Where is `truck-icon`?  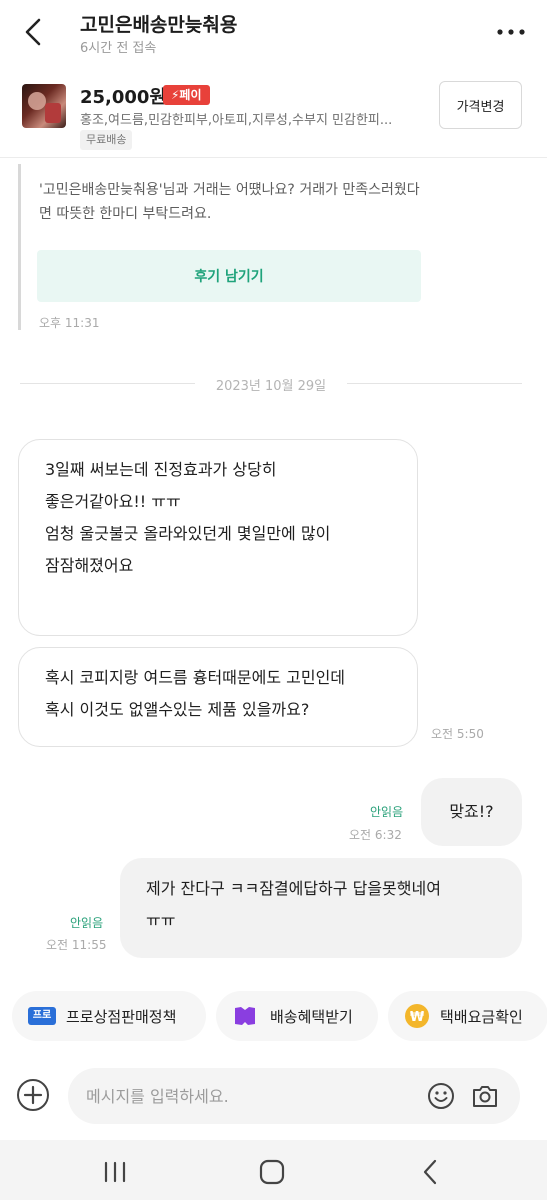 truck-icon is located at coordinates (245, 1016).